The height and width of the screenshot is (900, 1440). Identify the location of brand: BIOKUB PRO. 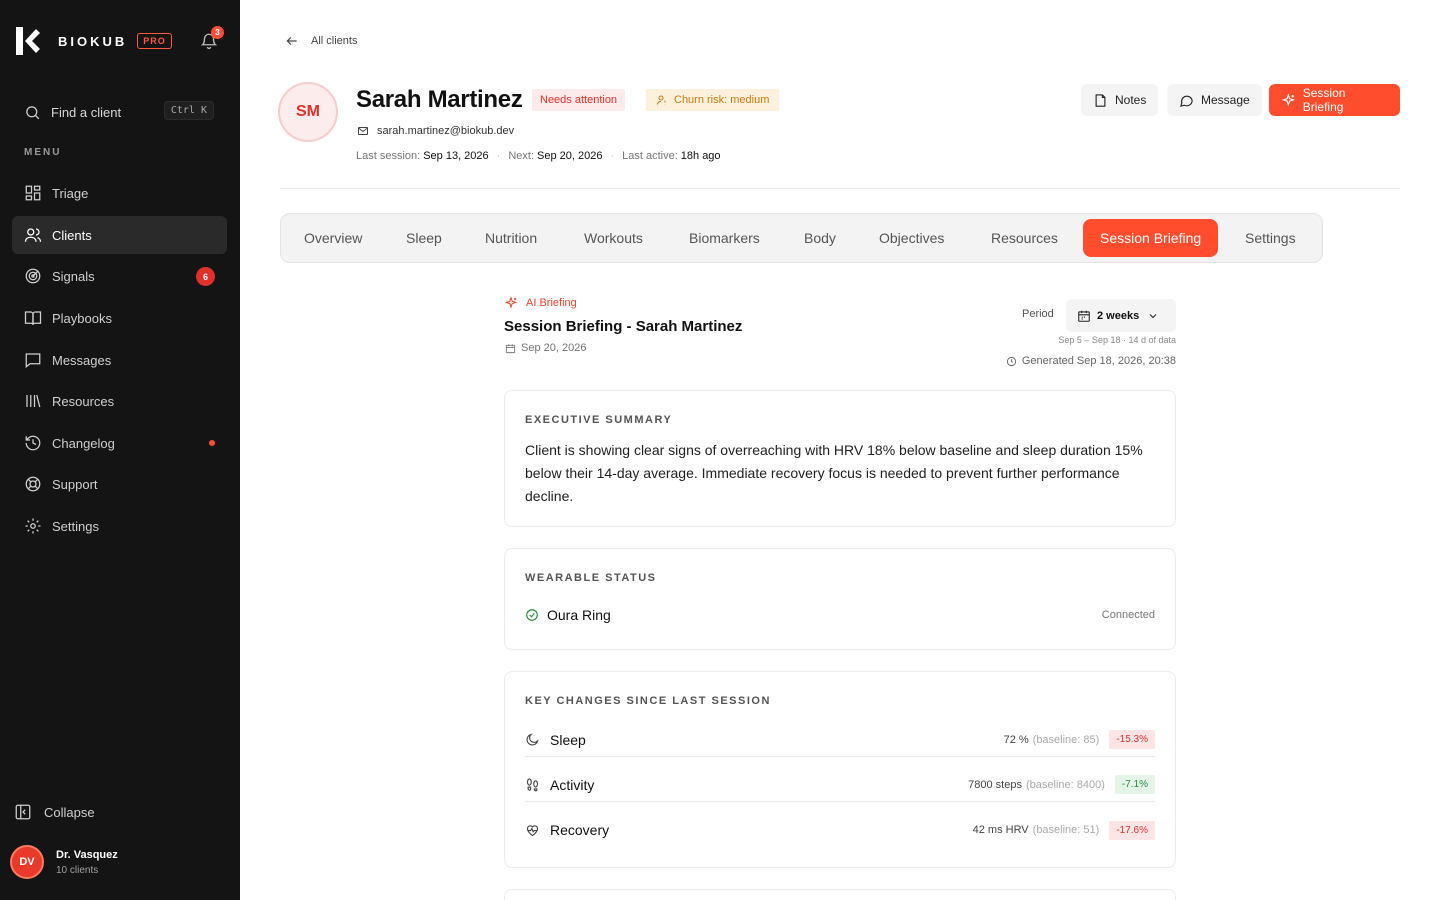
(94, 41).